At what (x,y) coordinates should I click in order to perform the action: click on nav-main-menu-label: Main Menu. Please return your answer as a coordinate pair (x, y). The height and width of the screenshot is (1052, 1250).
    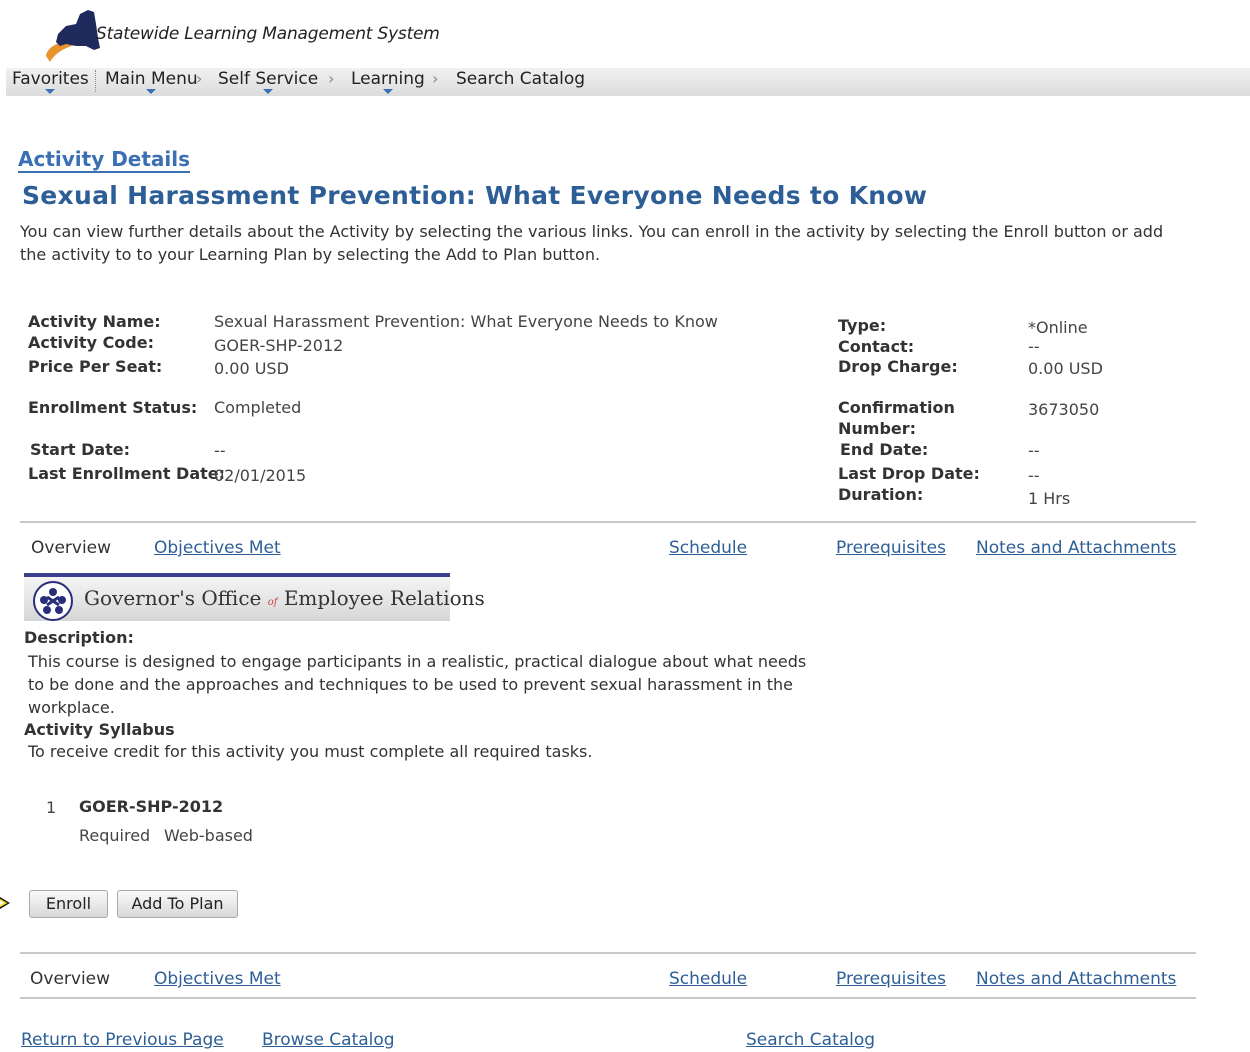
    Looking at the image, I should click on (151, 79).